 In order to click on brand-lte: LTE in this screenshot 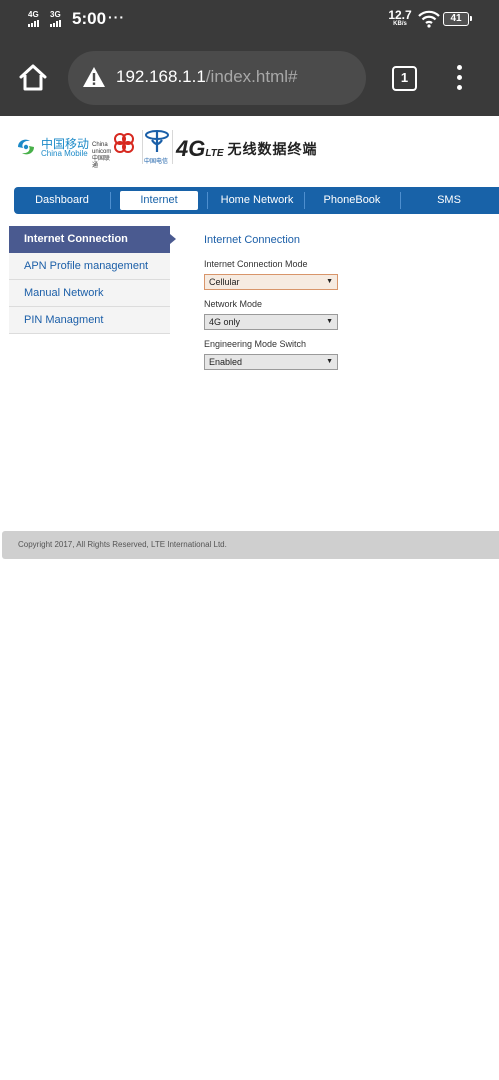, I will do `click(214, 153)`.